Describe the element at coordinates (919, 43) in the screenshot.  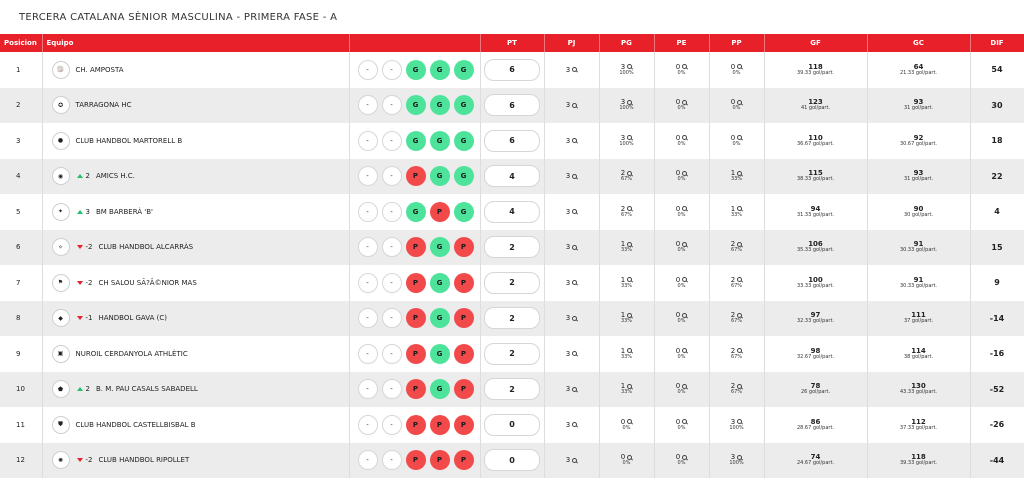
I see `header-gc: GC` at that location.